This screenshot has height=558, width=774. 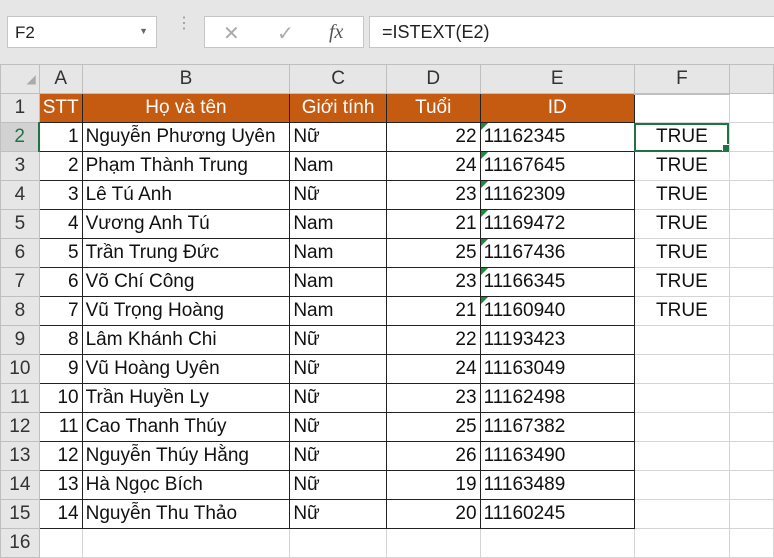 I want to click on cell: Vương Anh Tú, so click(x=186, y=224).